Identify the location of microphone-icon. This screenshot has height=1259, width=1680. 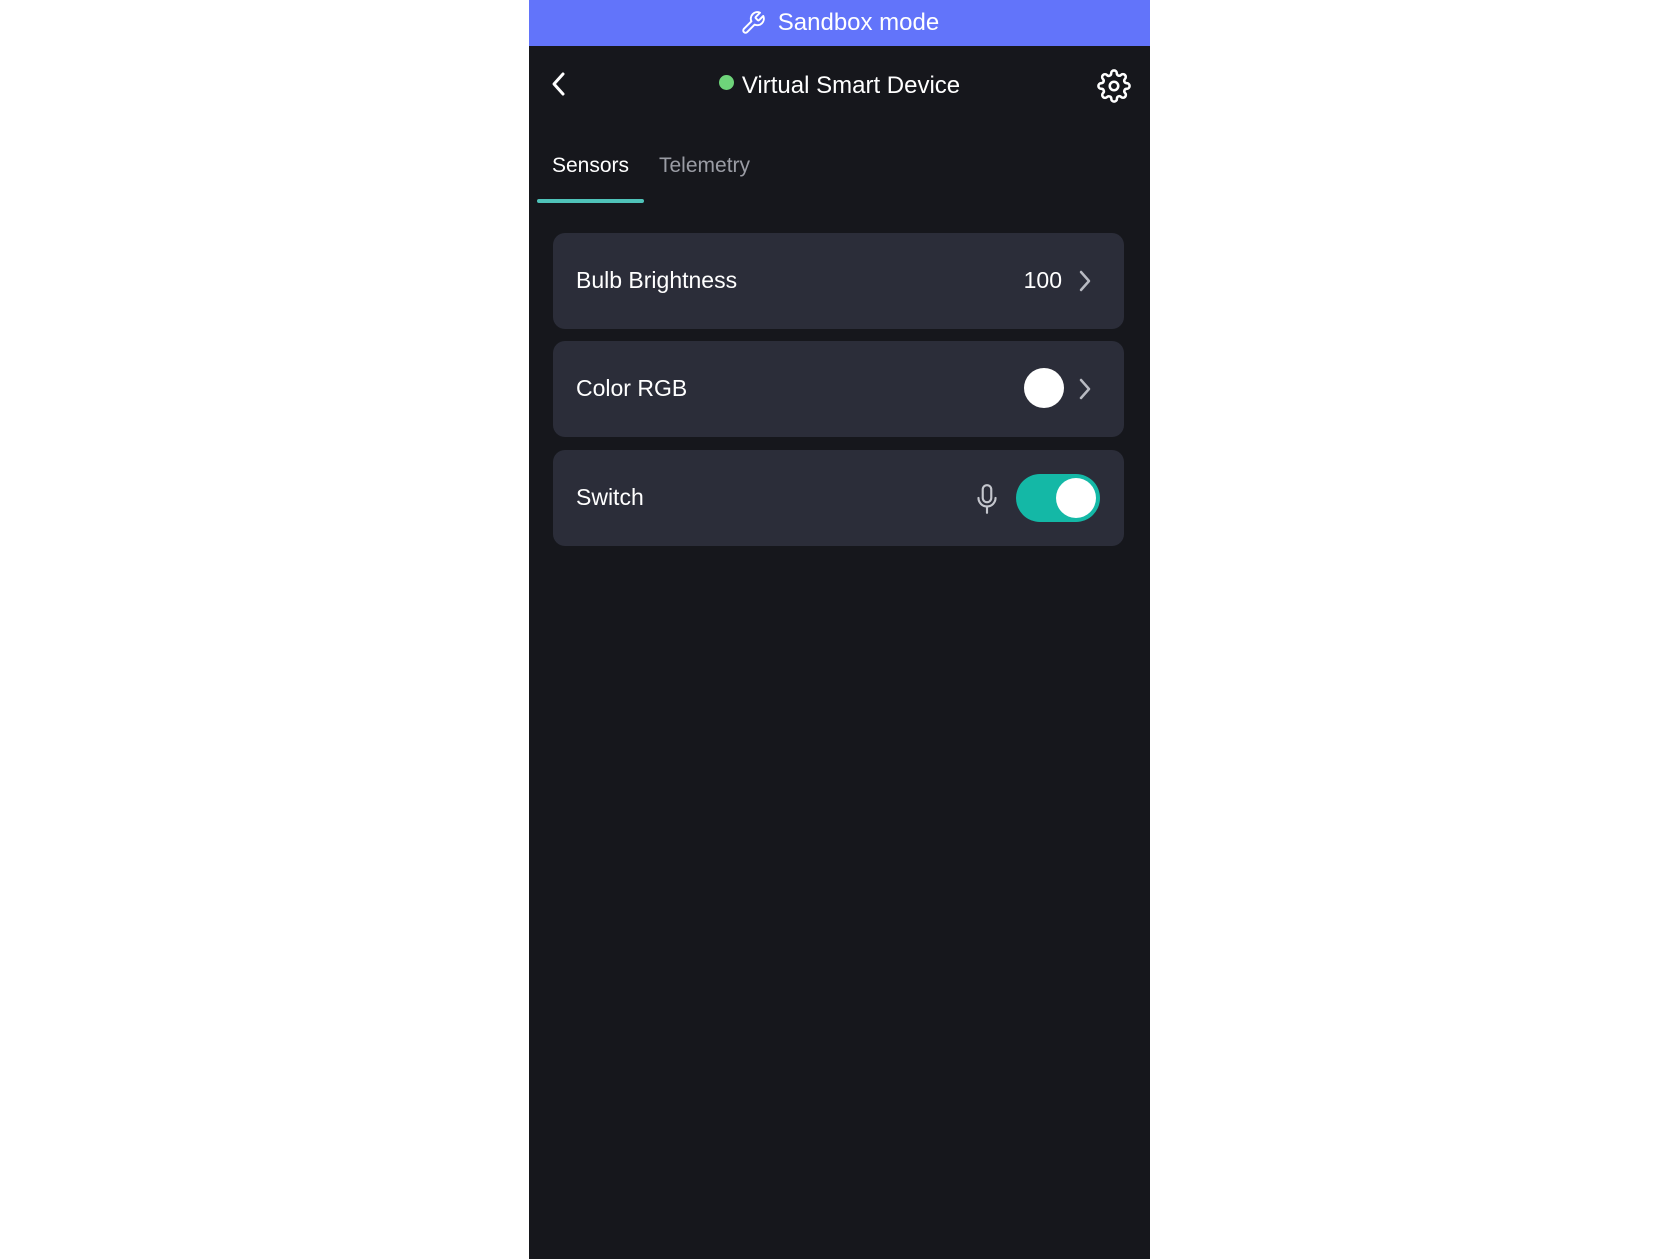
(987, 499).